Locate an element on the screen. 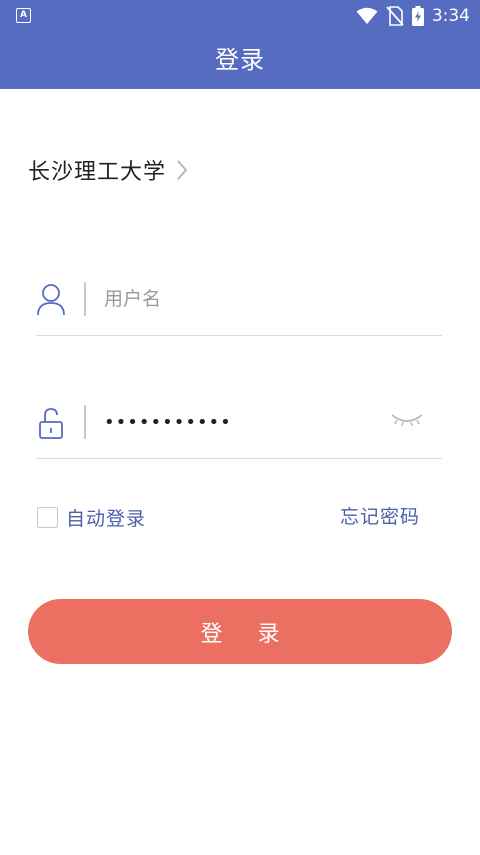 The image size is (480, 855). no-sim-icon is located at coordinates (395, 16).